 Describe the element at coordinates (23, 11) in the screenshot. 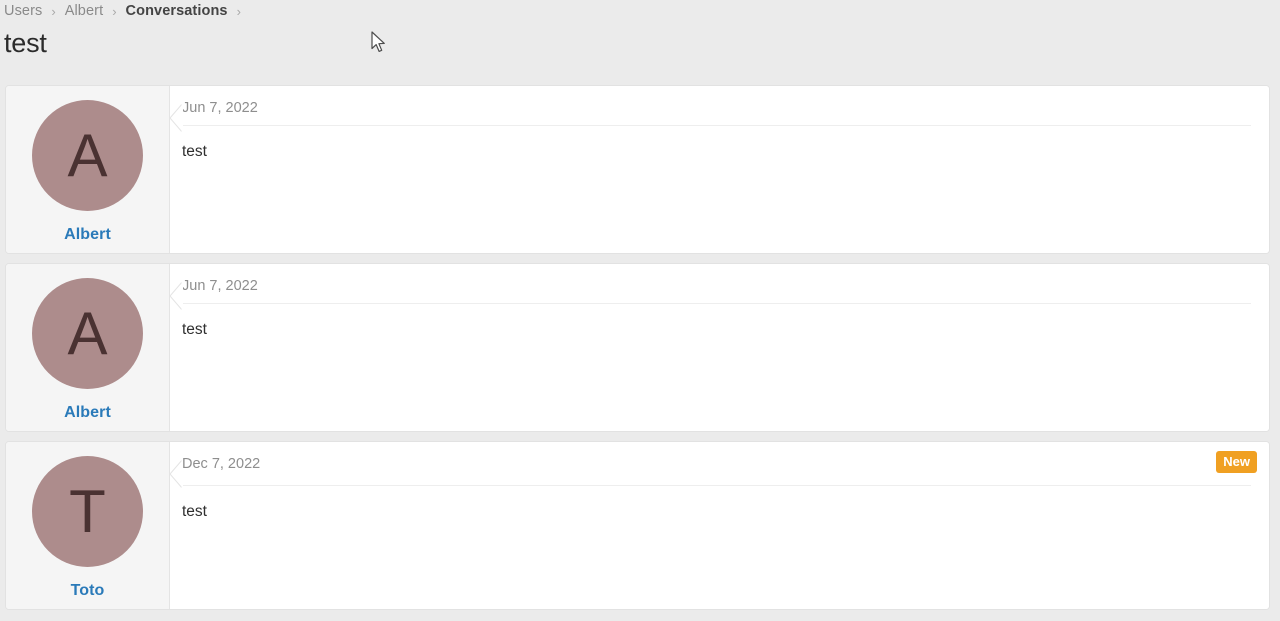

I see `breadcrumb-item-users: Users` at that location.